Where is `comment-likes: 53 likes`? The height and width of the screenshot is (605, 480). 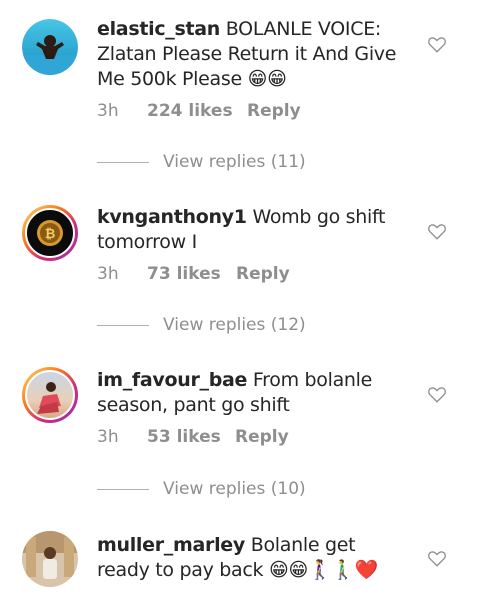 comment-likes: 53 likes is located at coordinates (191, 437).